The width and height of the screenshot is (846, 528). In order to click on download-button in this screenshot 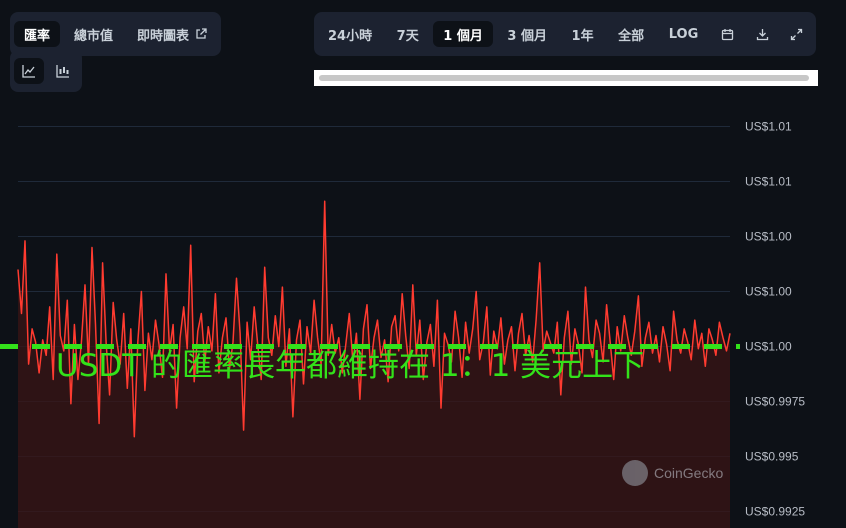, I will do `click(762, 34)`.